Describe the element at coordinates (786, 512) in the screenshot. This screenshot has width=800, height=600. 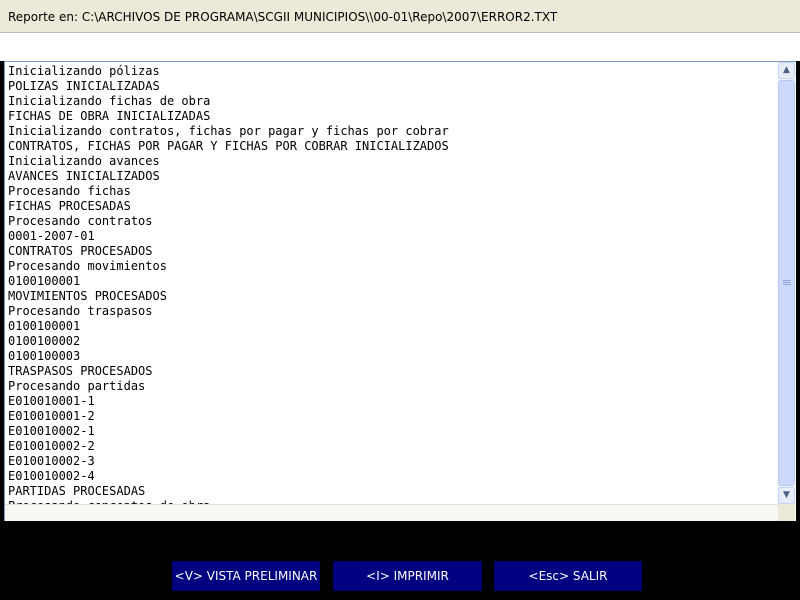
I see `scrollbar-corner` at that location.